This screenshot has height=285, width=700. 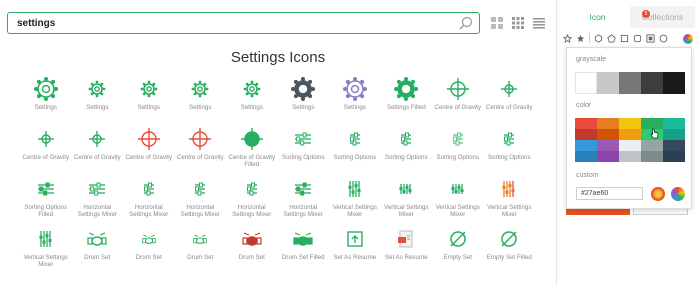 I want to click on frame-icon, so click(x=650, y=38).